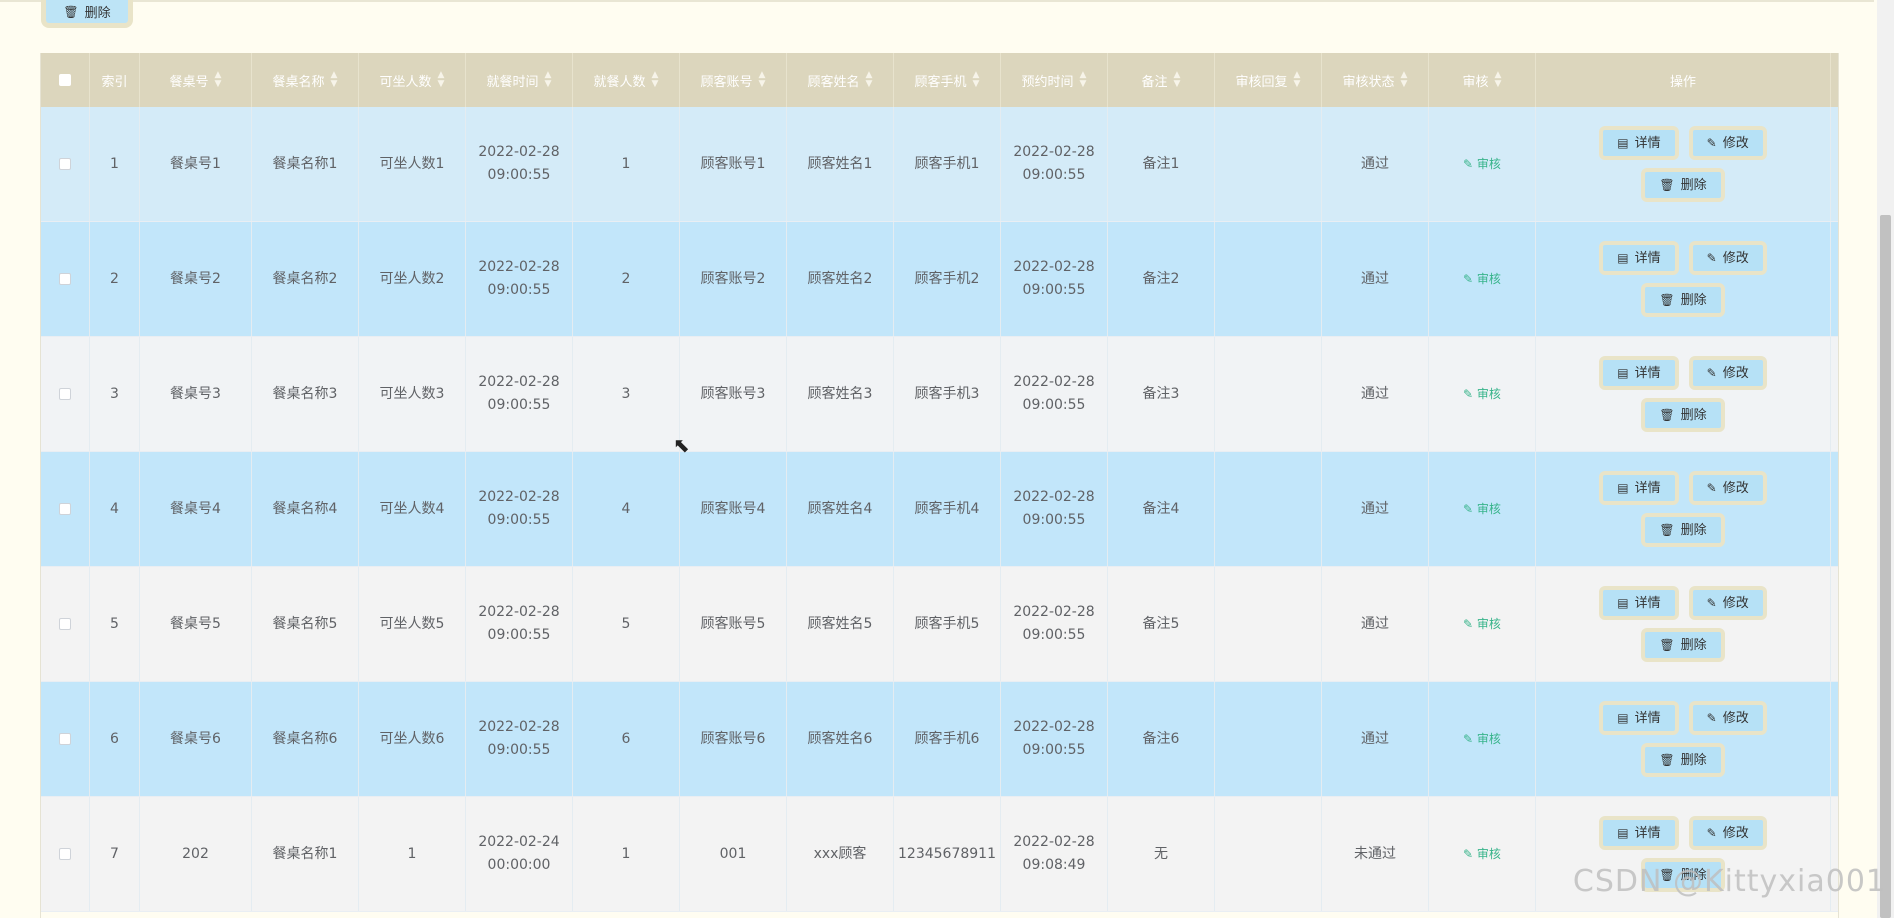 This screenshot has height=918, width=1894. I want to click on column-header: 预约时间 ▲ ▼, so click(1054, 80).